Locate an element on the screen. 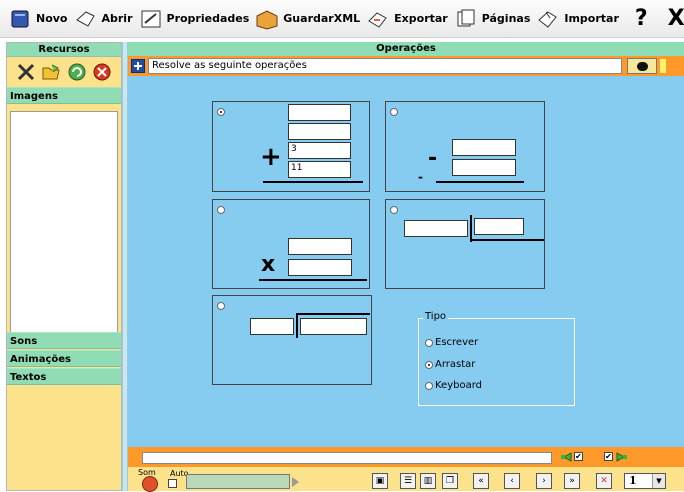 The width and height of the screenshot is (684, 492). importar-label: Importar is located at coordinates (591, 18).